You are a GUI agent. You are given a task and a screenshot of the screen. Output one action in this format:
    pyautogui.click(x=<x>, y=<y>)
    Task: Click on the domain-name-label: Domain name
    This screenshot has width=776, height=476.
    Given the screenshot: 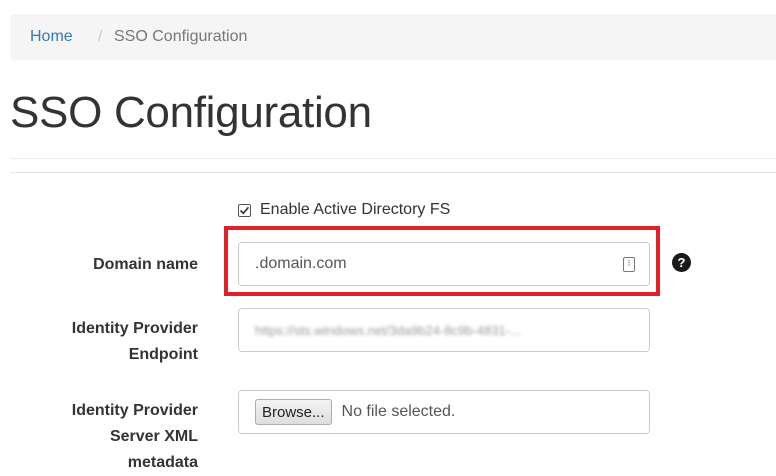 What is the action you would take?
    pyautogui.click(x=145, y=264)
    